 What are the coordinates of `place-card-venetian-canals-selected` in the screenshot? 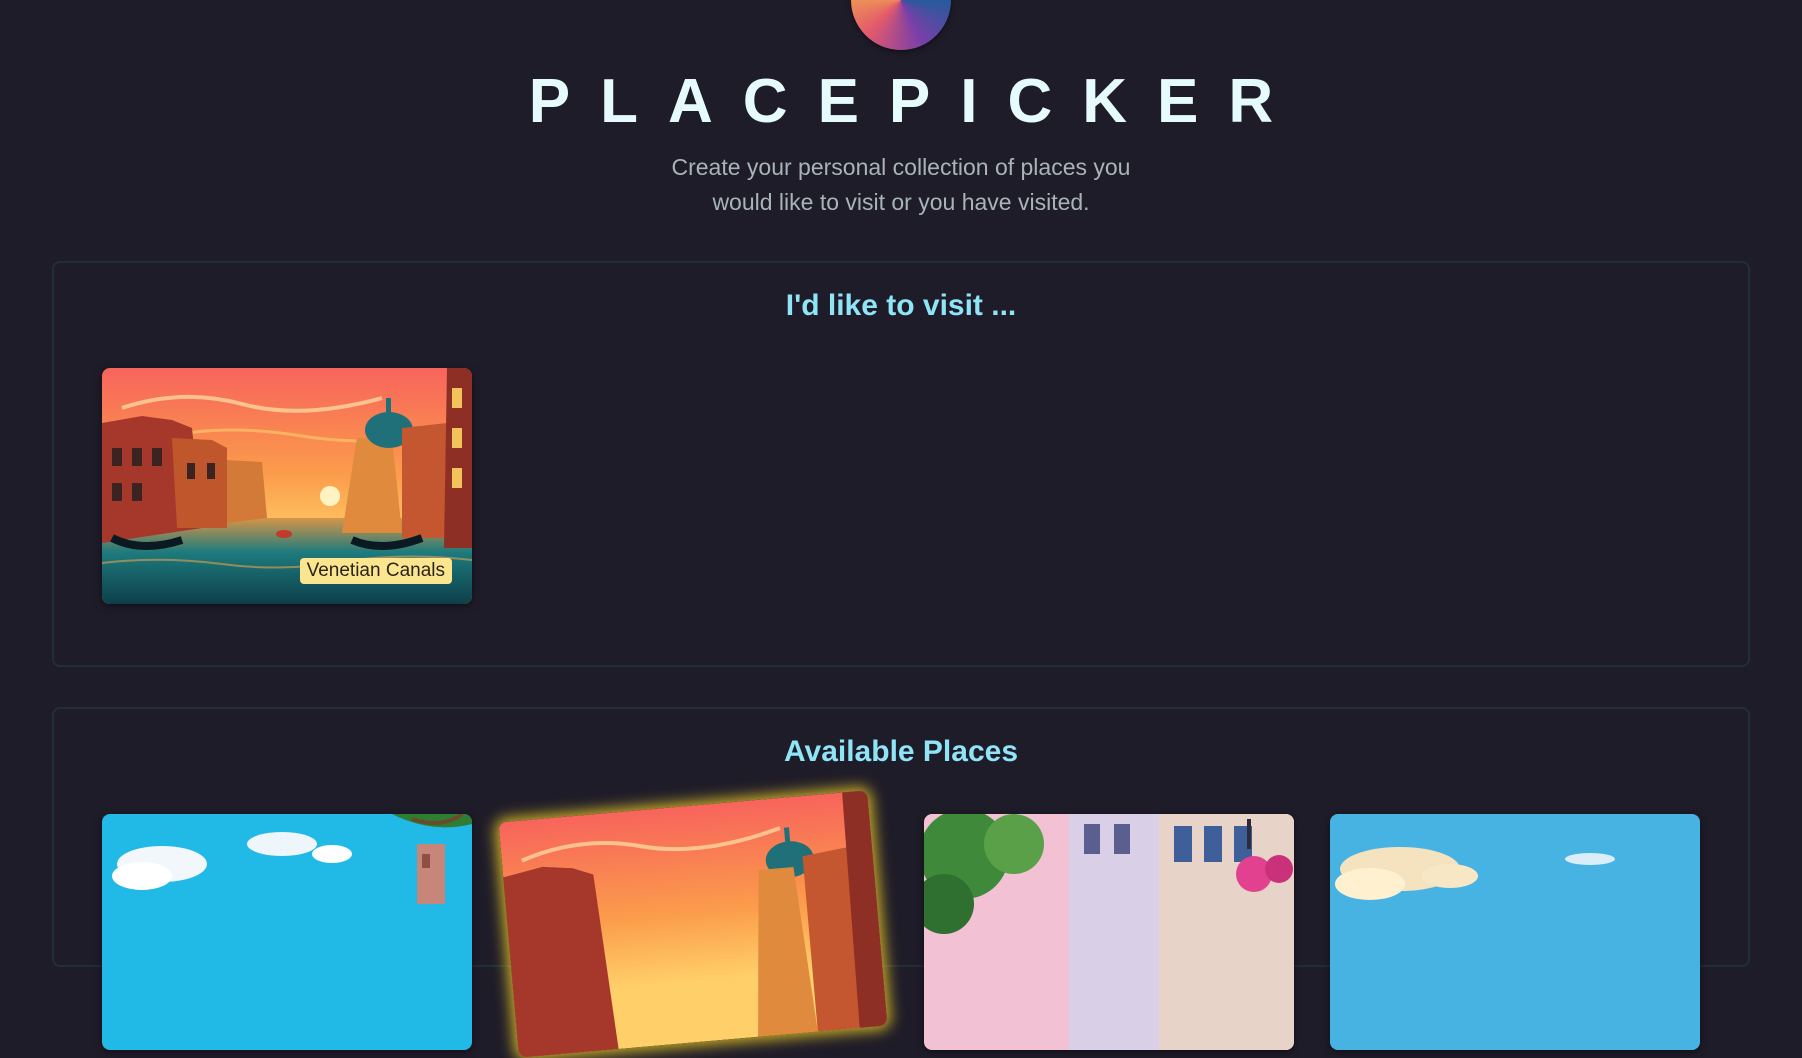 It's located at (693, 924).